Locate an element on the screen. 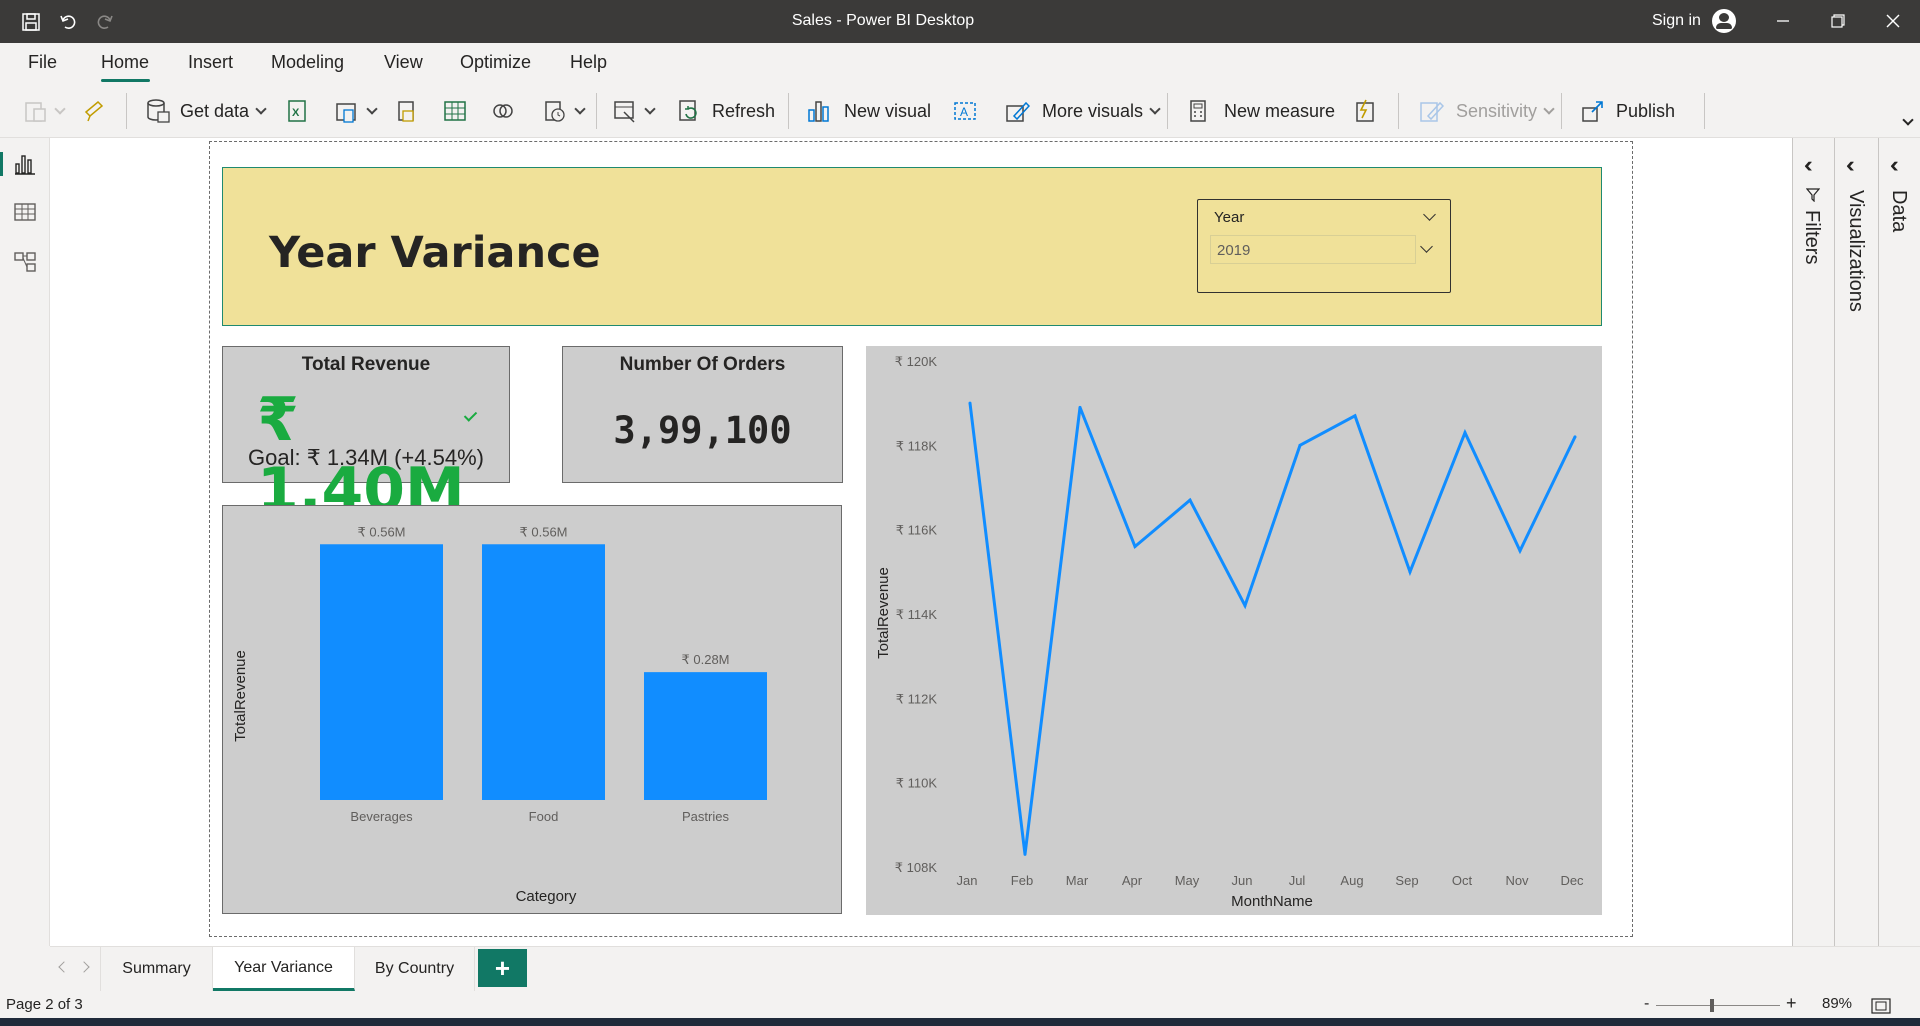  slicer-dropdown: 2019 is located at coordinates (1313, 249).